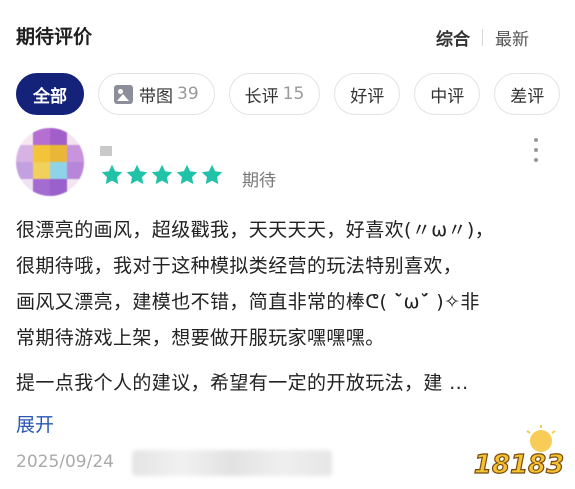 The image size is (575, 489). What do you see at coordinates (248, 302) in the screenshot?
I see `review-line: 画风又漂亮，建模也不错，简直非常的棒ᕦ( ˘̀ω˘́ )✧非` at bounding box center [248, 302].